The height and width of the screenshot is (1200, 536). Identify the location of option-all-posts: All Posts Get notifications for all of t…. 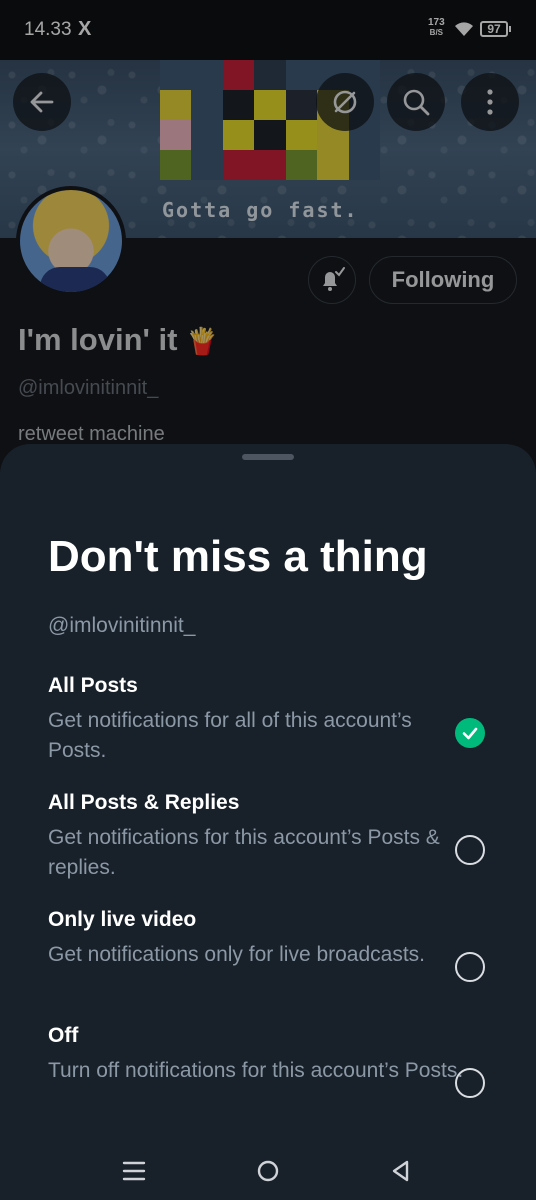
(268, 729).